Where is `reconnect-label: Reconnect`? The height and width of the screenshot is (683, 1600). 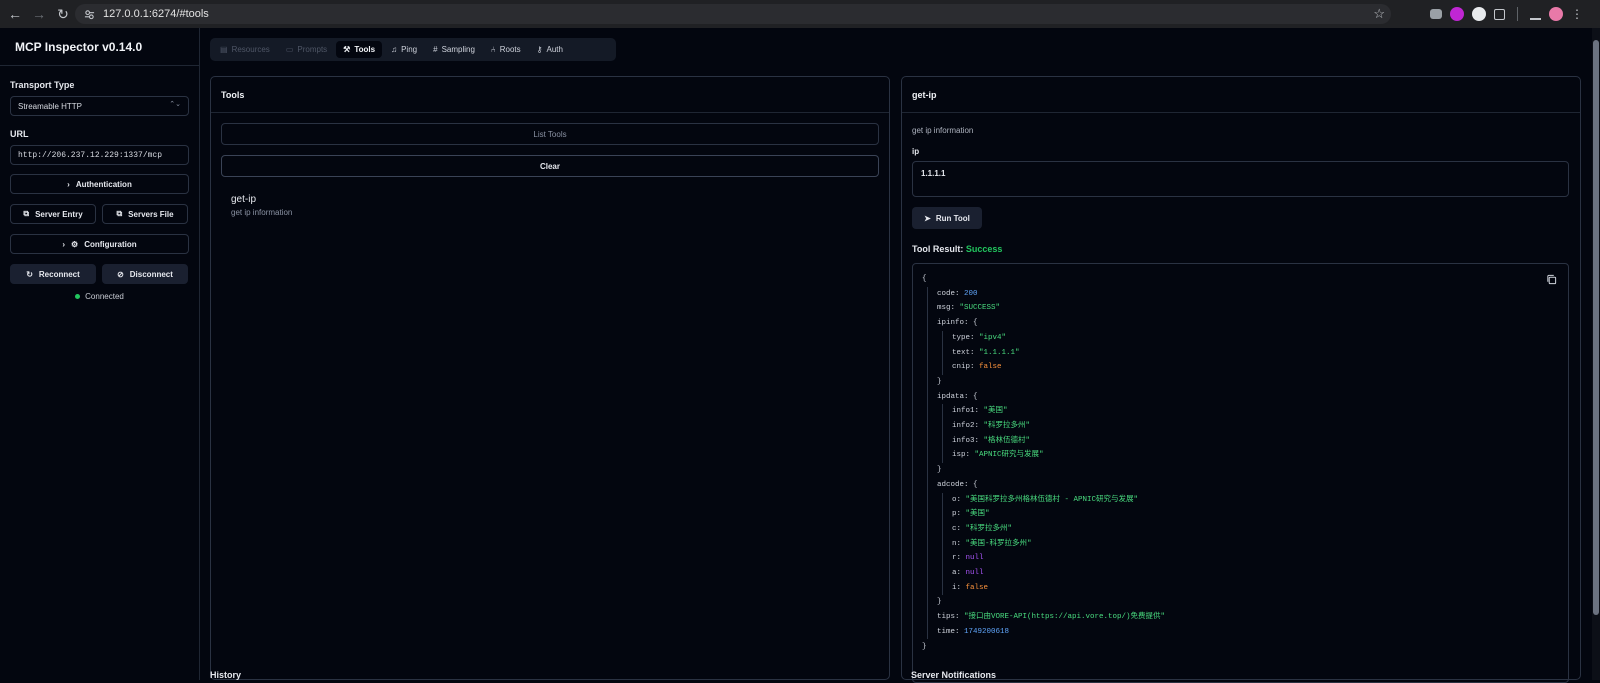
reconnect-label: Reconnect is located at coordinates (59, 274).